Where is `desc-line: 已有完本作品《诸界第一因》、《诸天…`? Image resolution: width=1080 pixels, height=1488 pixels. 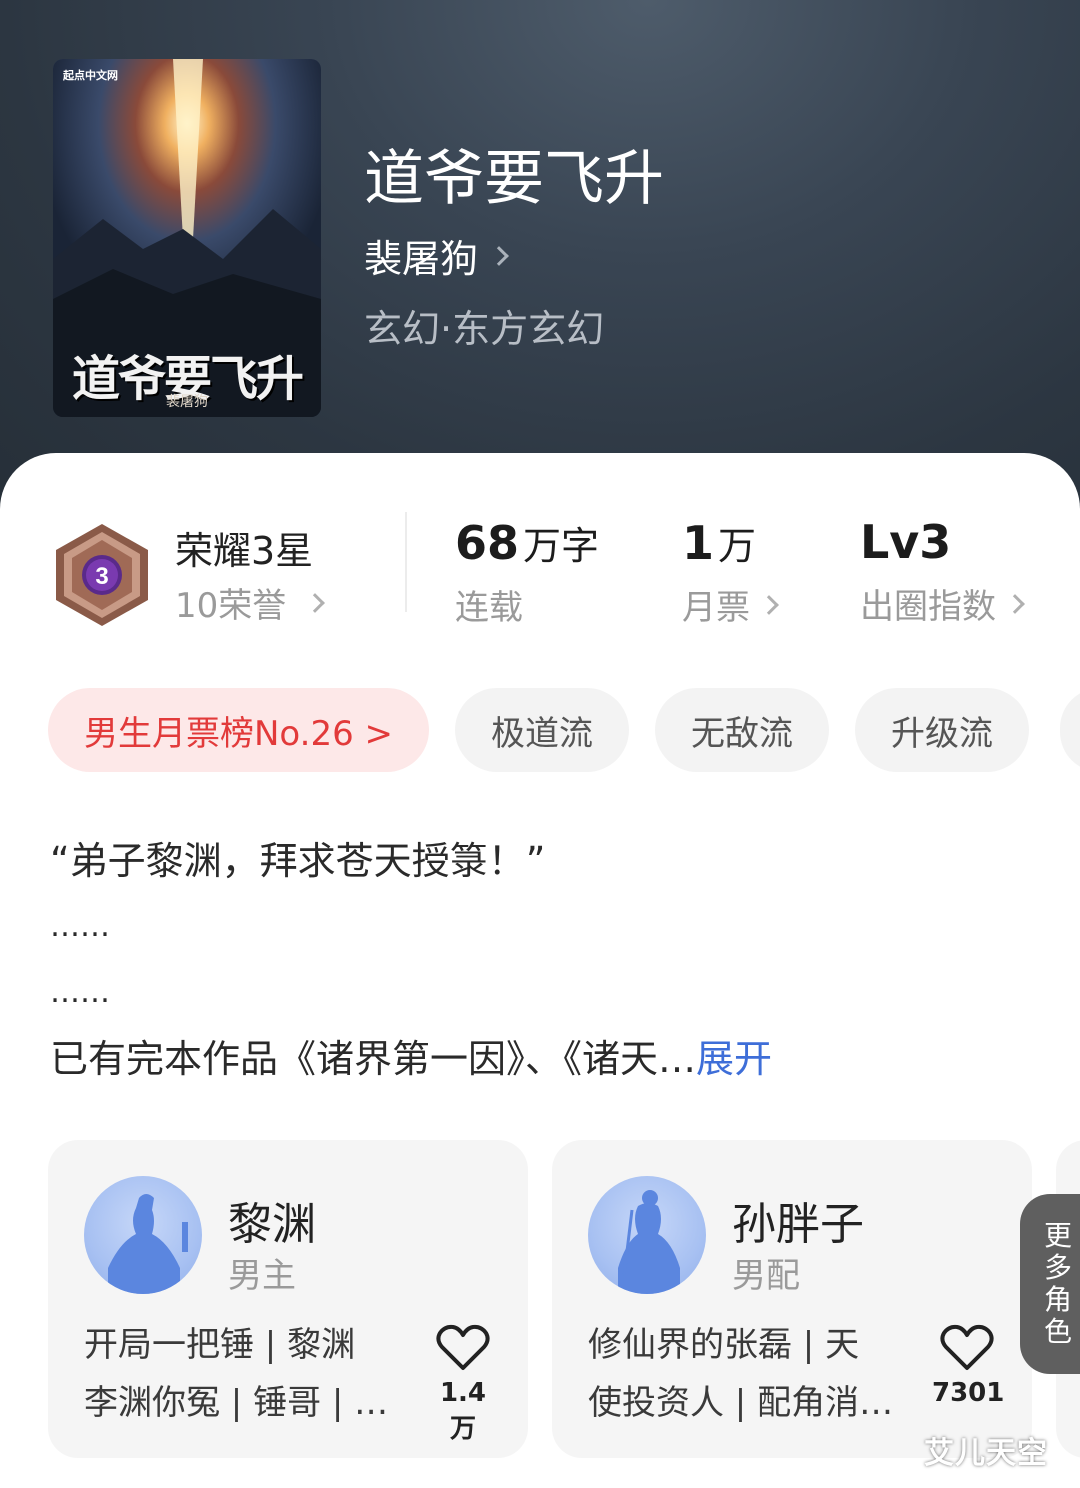
desc-line: 已有完本作品《诸界第一因》、《诸天… is located at coordinates (373, 1059).